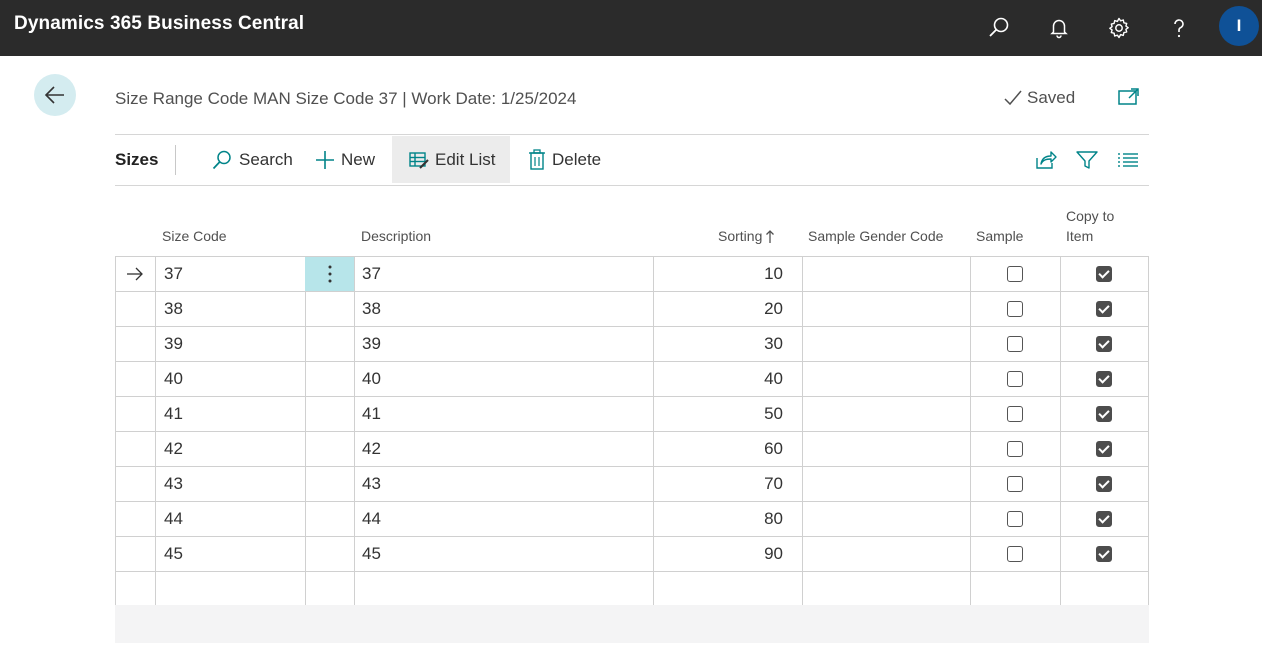 This screenshot has width=1262, height=652. I want to click on table-row: 40 40 40, so click(632, 379).